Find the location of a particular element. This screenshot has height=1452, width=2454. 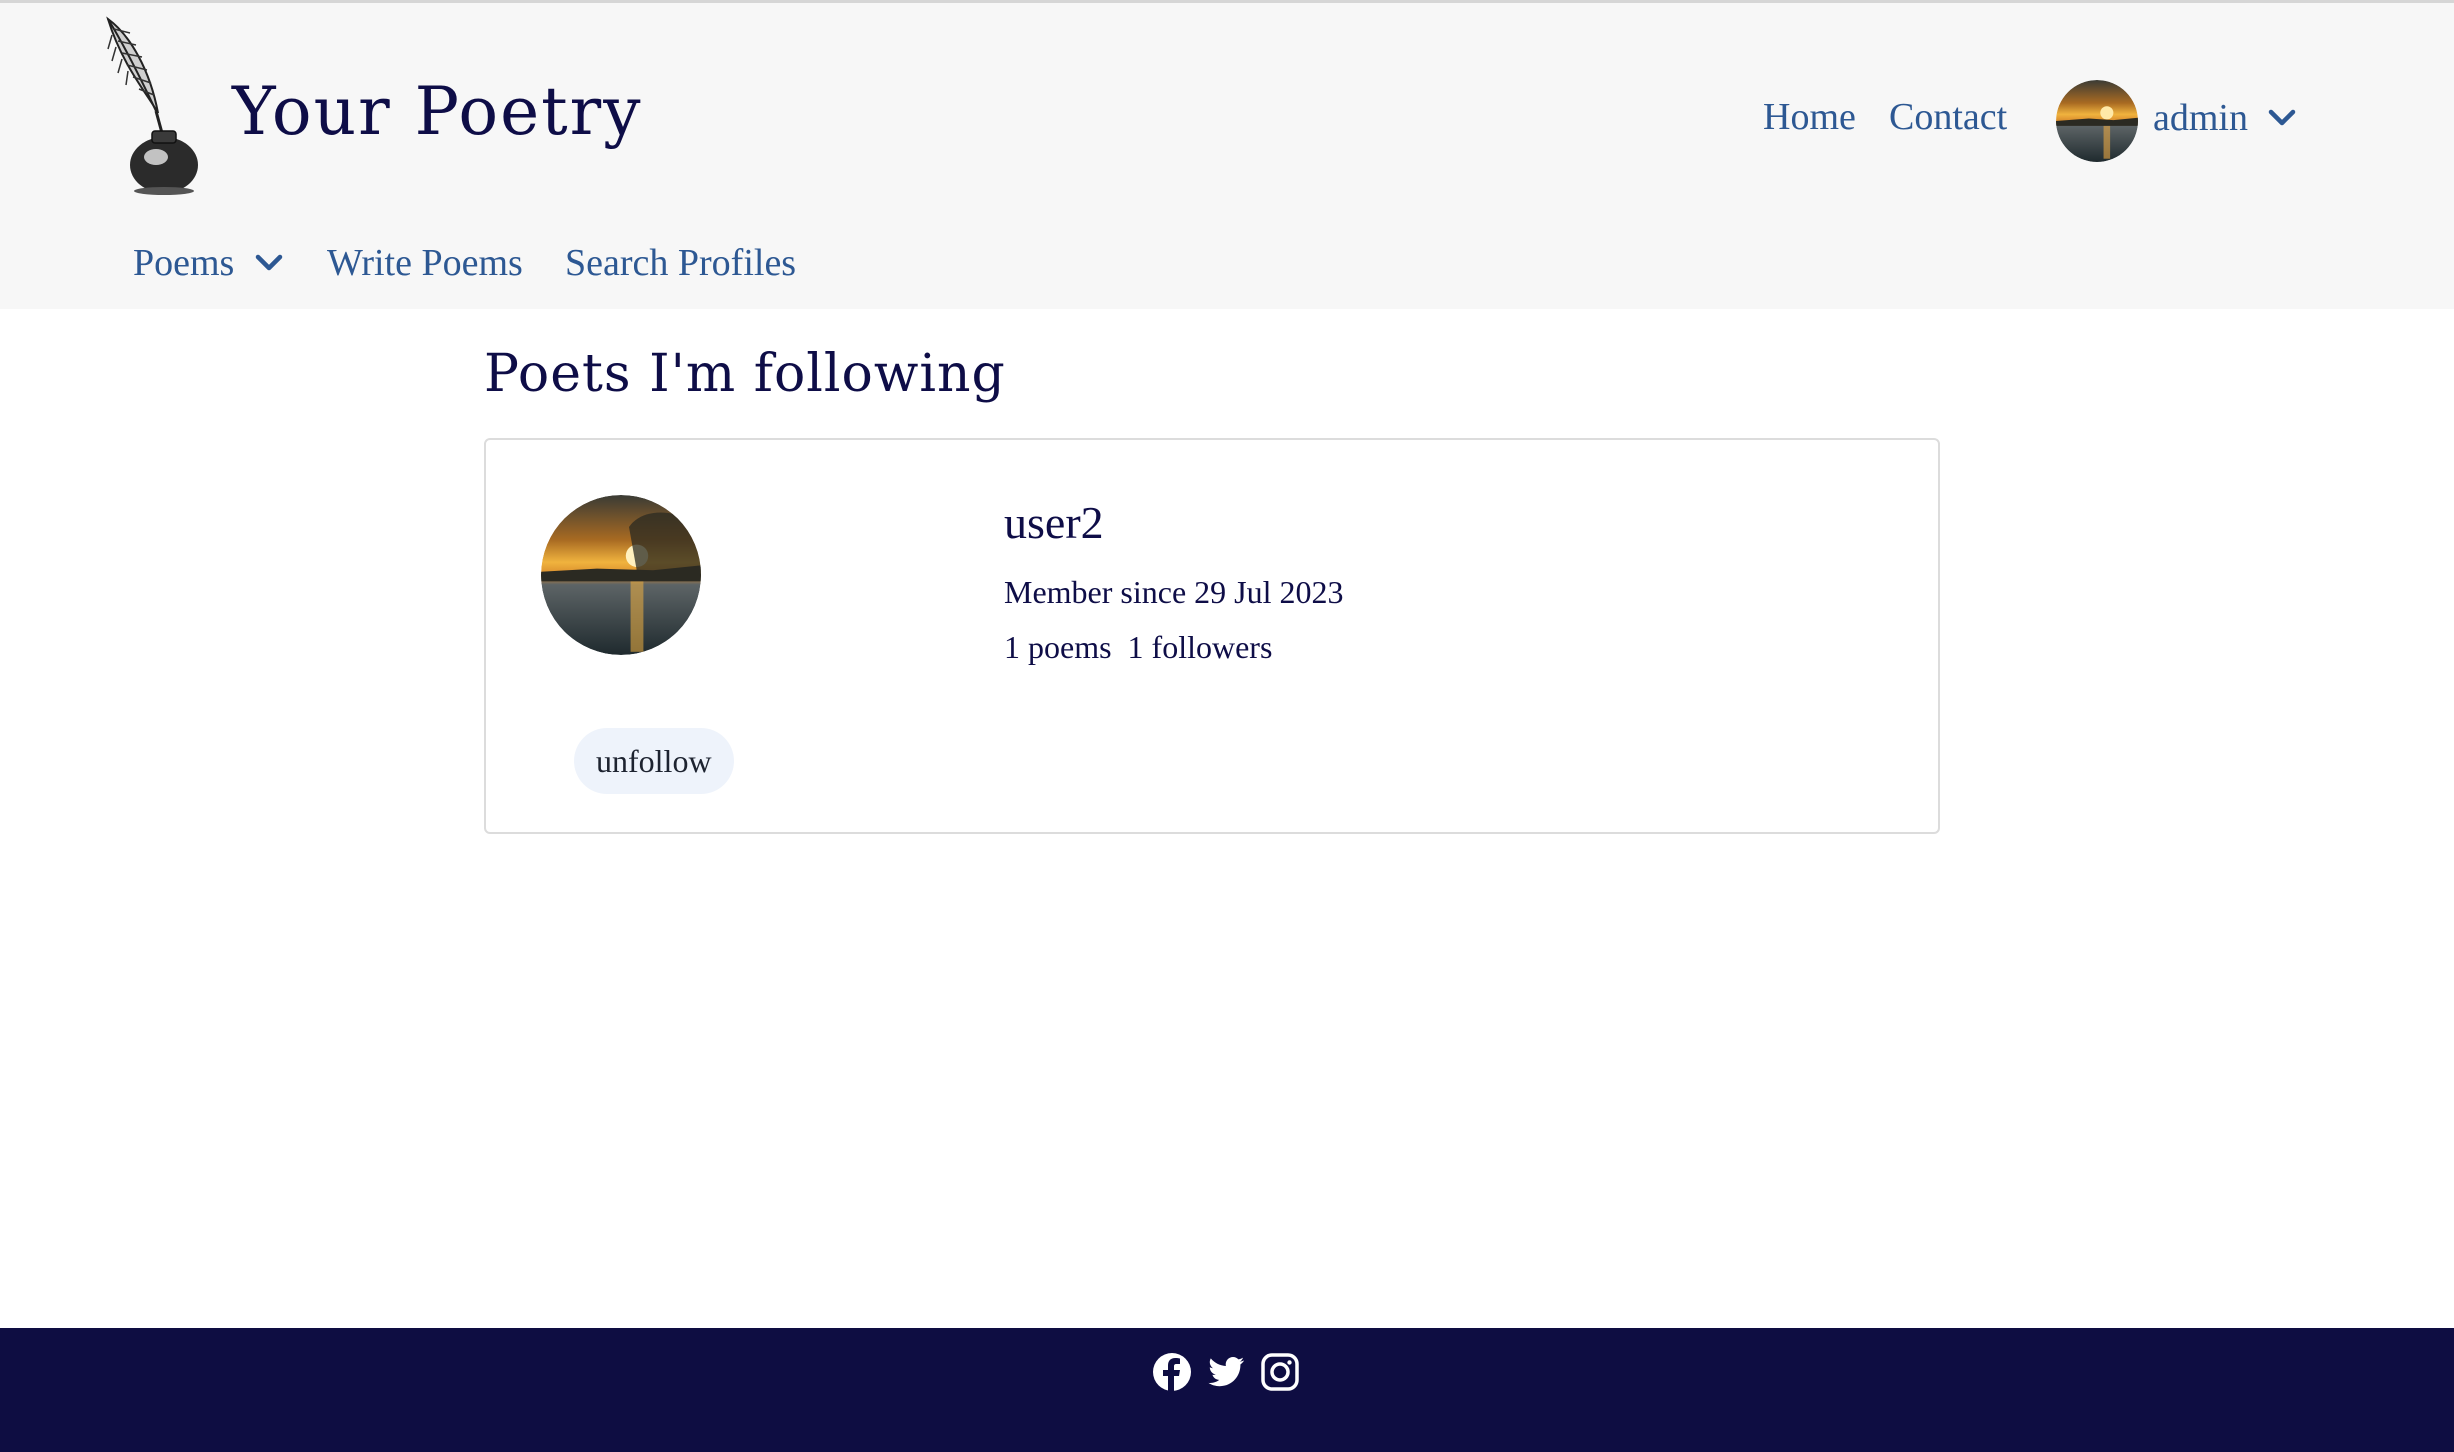

site-footer is located at coordinates (1227, 1390).